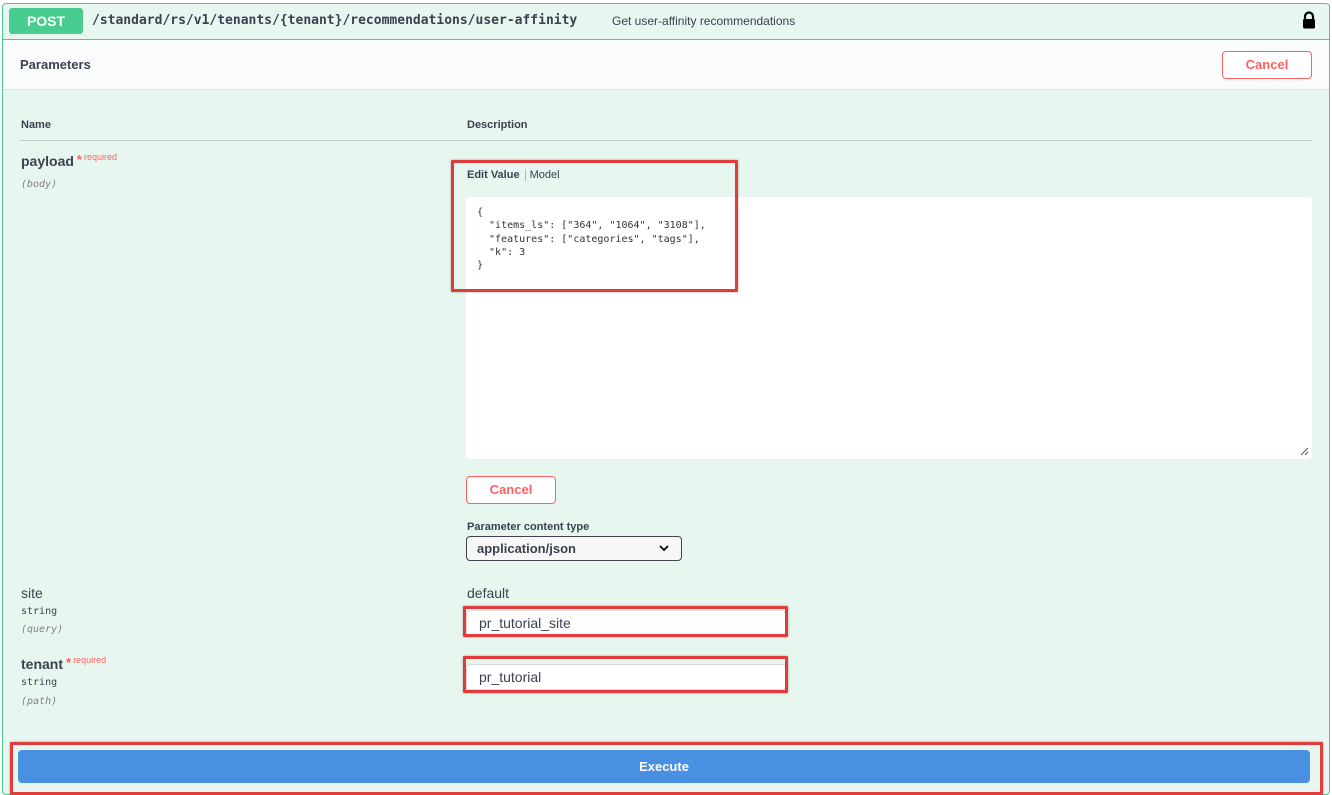 The height and width of the screenshot is (795, 1332). What do you see at coordinates (42, 629) in the screenshot?
I see `param-location-site: (query)` at bounding box center [42, 629].